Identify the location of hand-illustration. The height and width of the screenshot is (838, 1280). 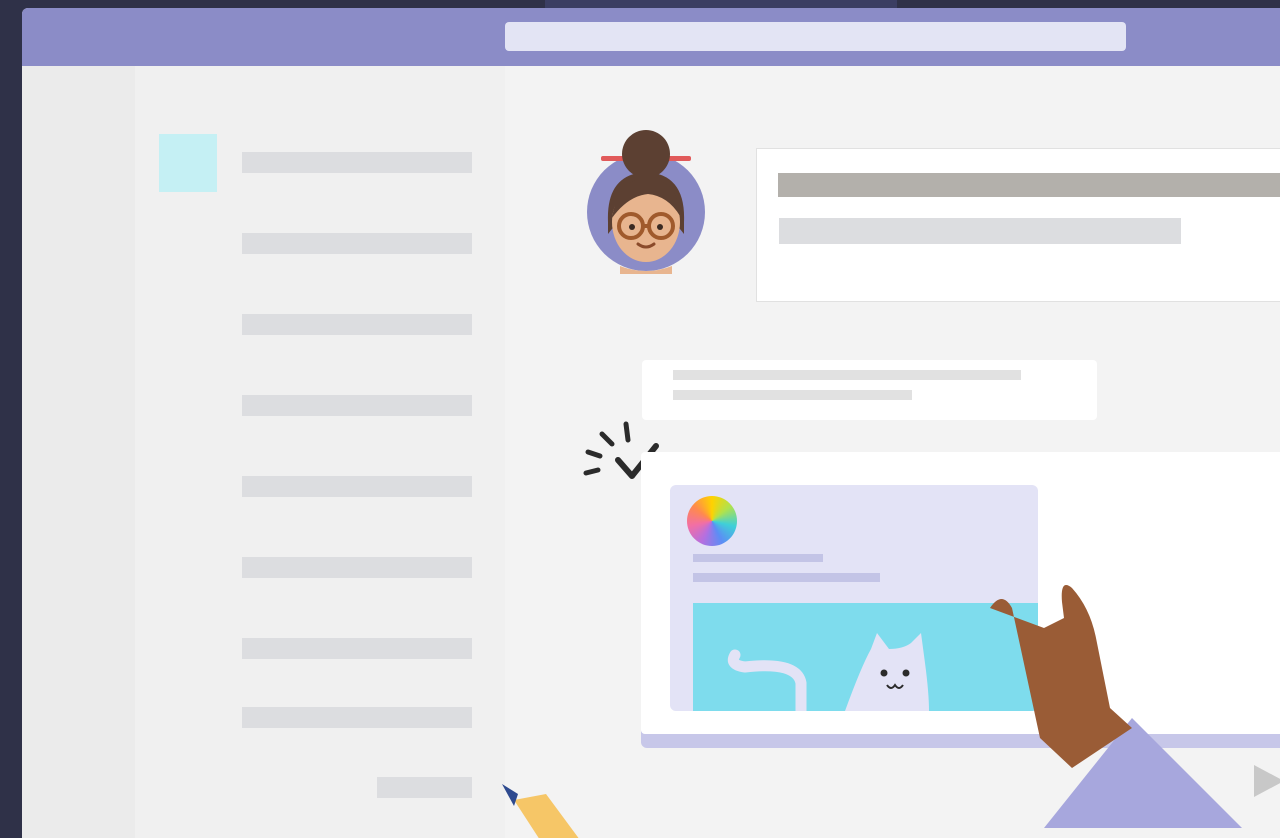
(1116, 706).